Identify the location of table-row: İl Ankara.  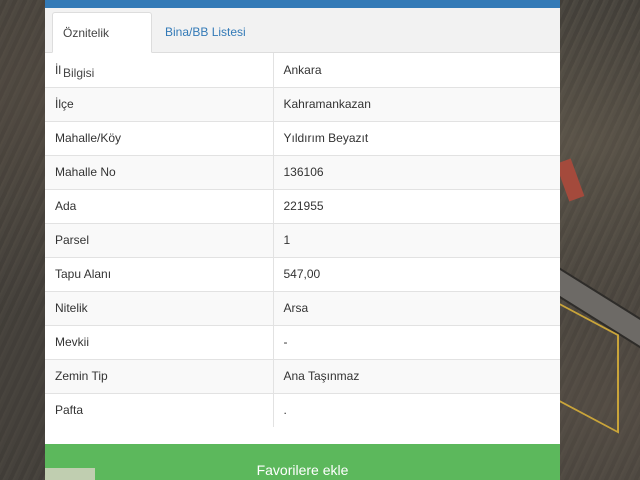
(302, 70).